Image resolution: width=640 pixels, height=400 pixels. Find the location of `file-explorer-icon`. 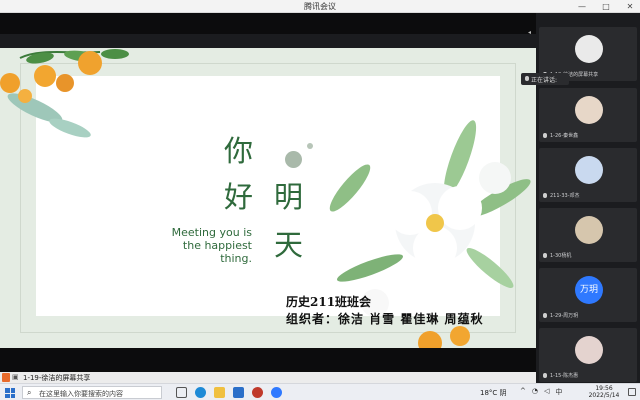

file-explorer-icon is located at coordinates (219, 392).